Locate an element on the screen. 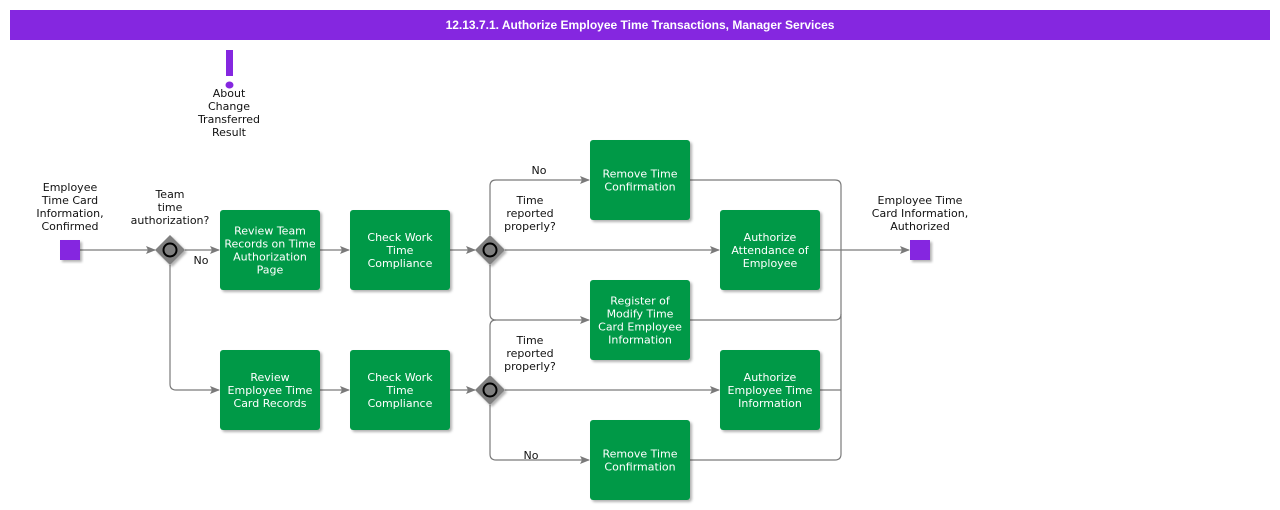 The height and width of the screenshot is (510, 1280). end-event-square is located at coordinates (920, 250).